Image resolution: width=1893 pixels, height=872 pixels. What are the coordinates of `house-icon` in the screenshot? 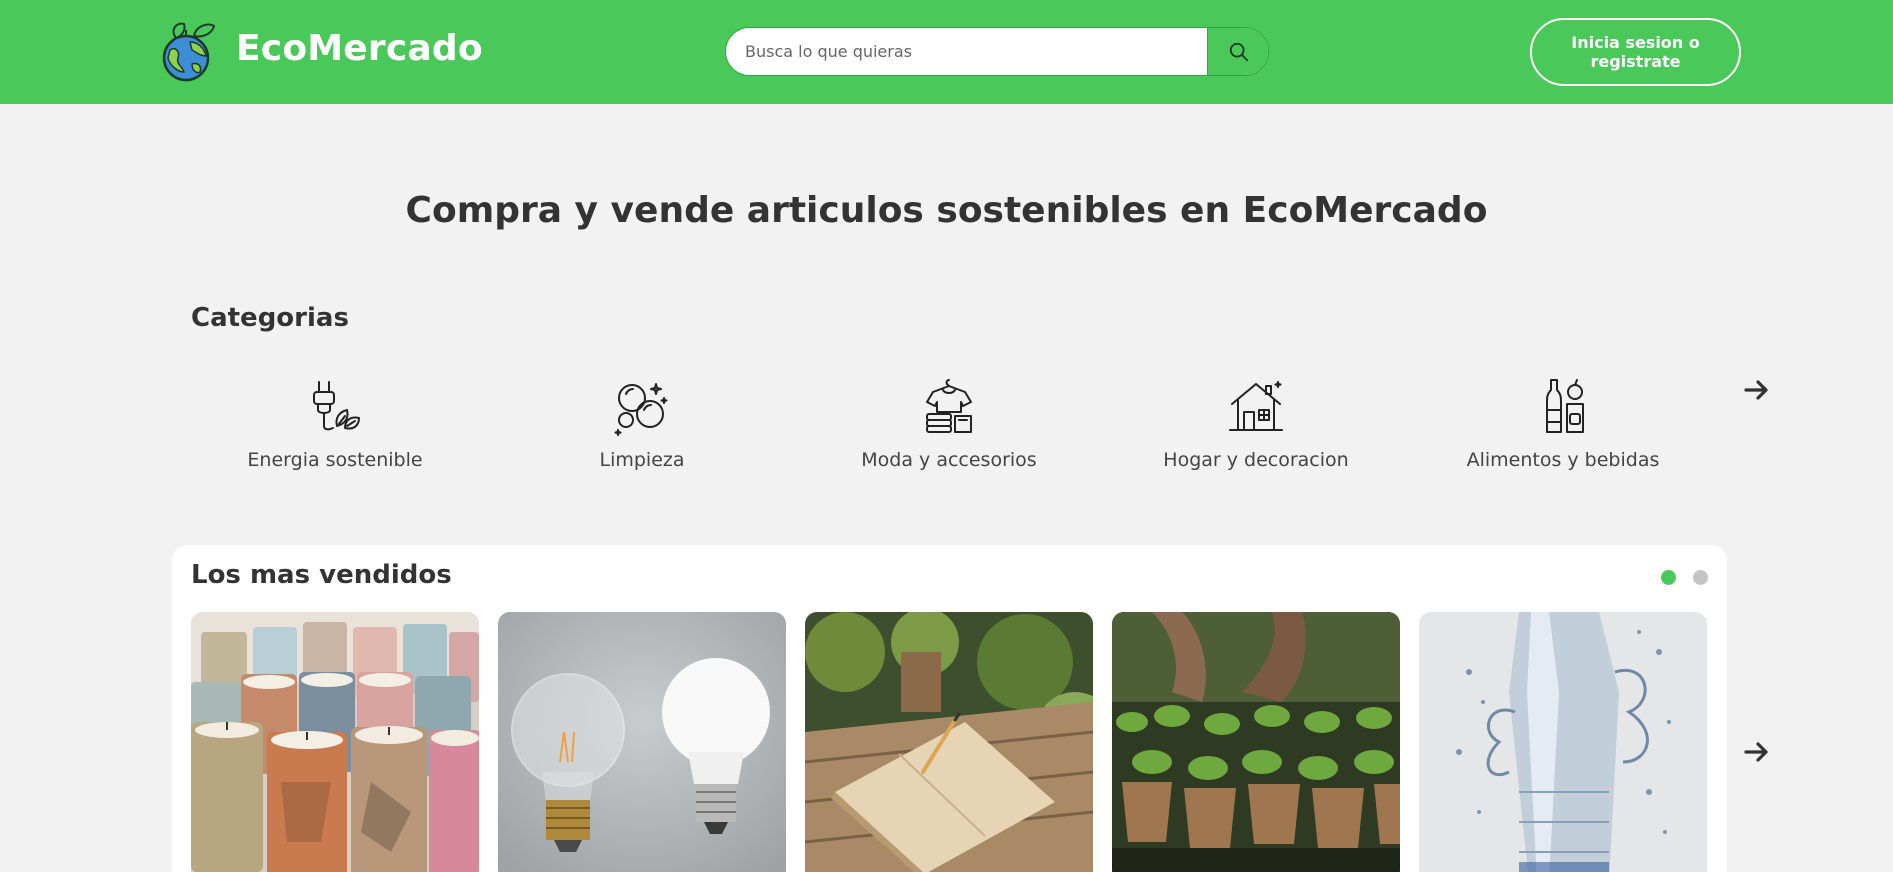 It's located at (1256, 406).